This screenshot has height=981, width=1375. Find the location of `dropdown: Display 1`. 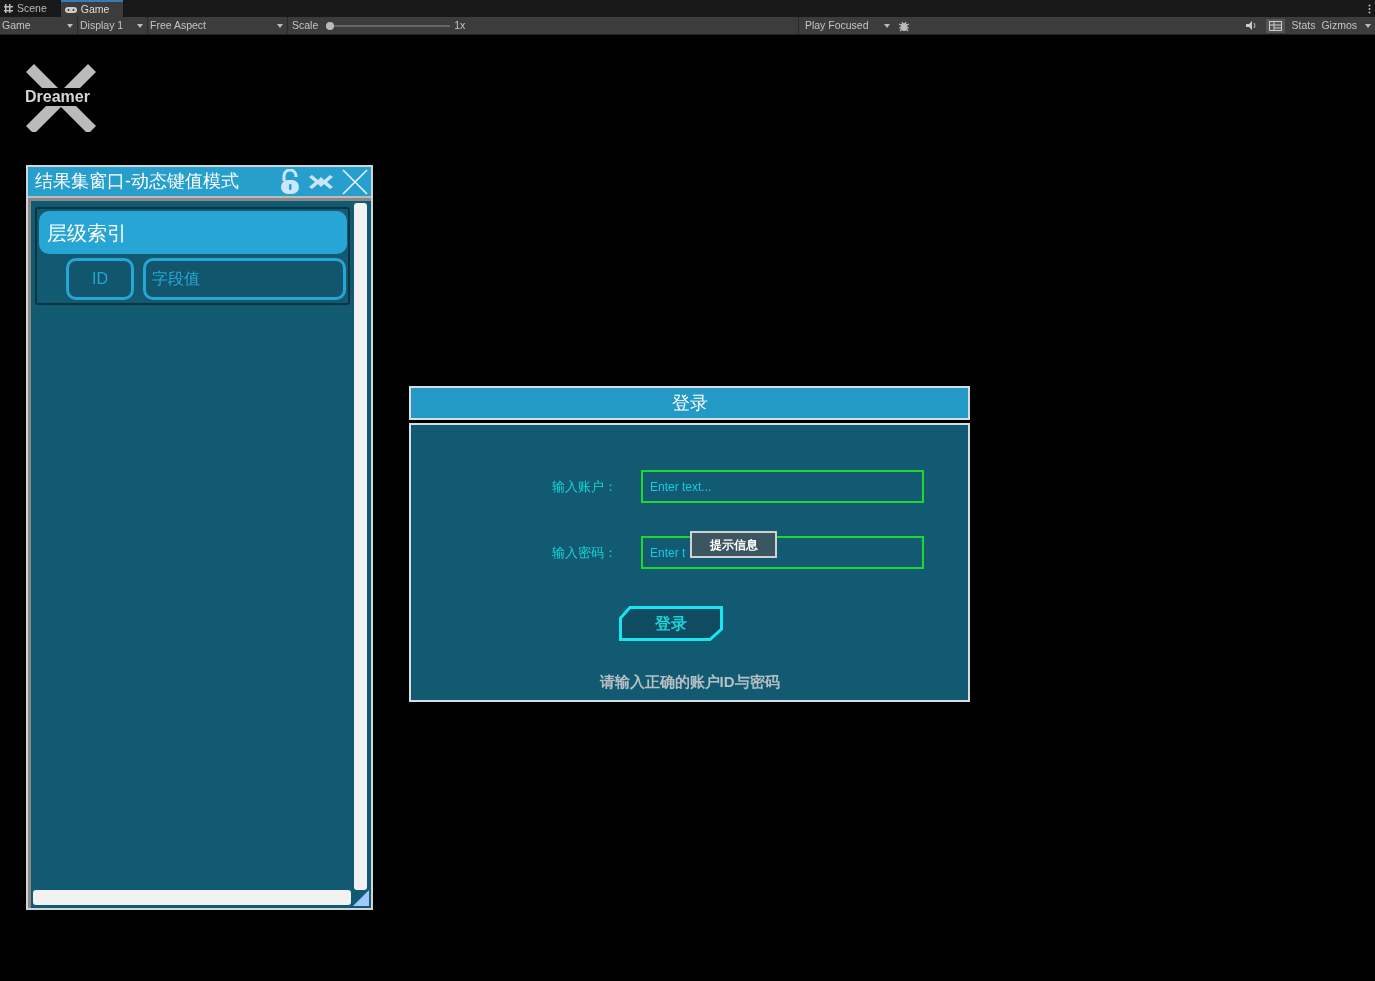

dropdown: Display 1 is located at coordinates (113, 25).